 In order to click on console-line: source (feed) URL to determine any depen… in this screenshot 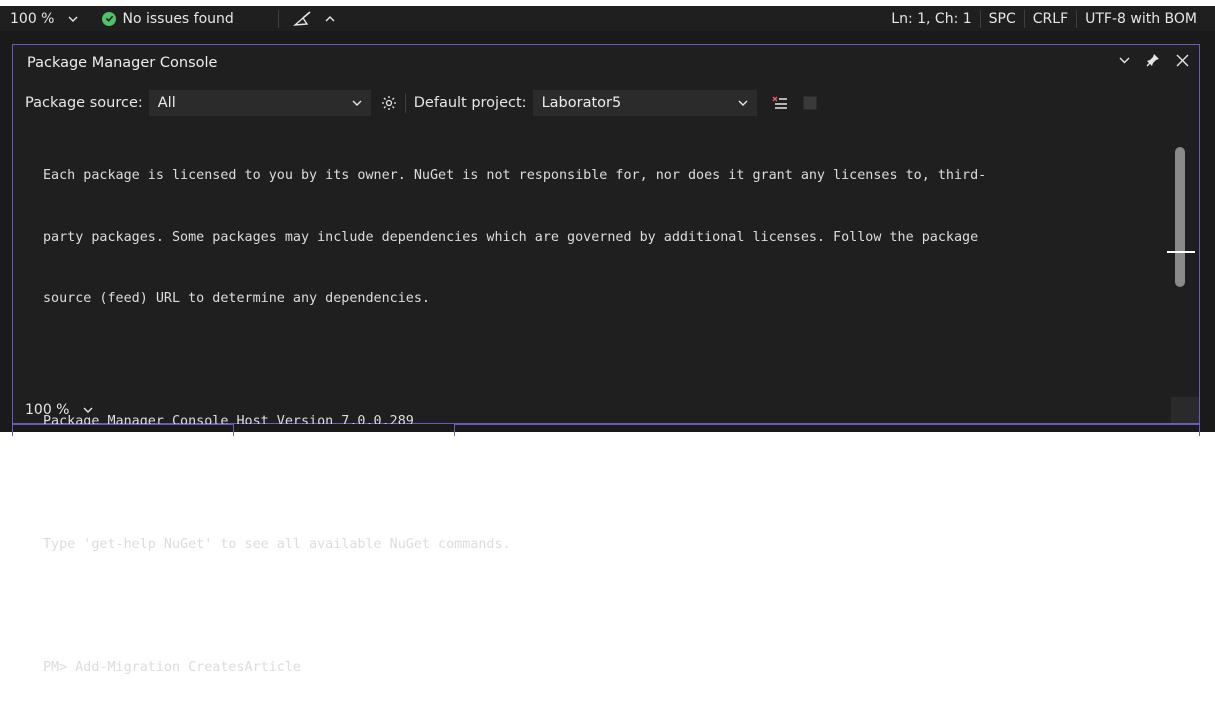, I will do `click(236, 298)`.